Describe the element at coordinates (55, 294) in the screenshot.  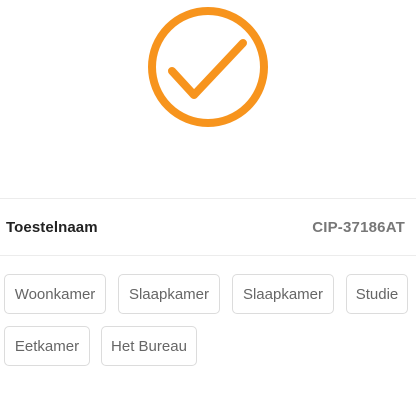
I see `room-tag-woonkamer: Woonkamer` at that location.